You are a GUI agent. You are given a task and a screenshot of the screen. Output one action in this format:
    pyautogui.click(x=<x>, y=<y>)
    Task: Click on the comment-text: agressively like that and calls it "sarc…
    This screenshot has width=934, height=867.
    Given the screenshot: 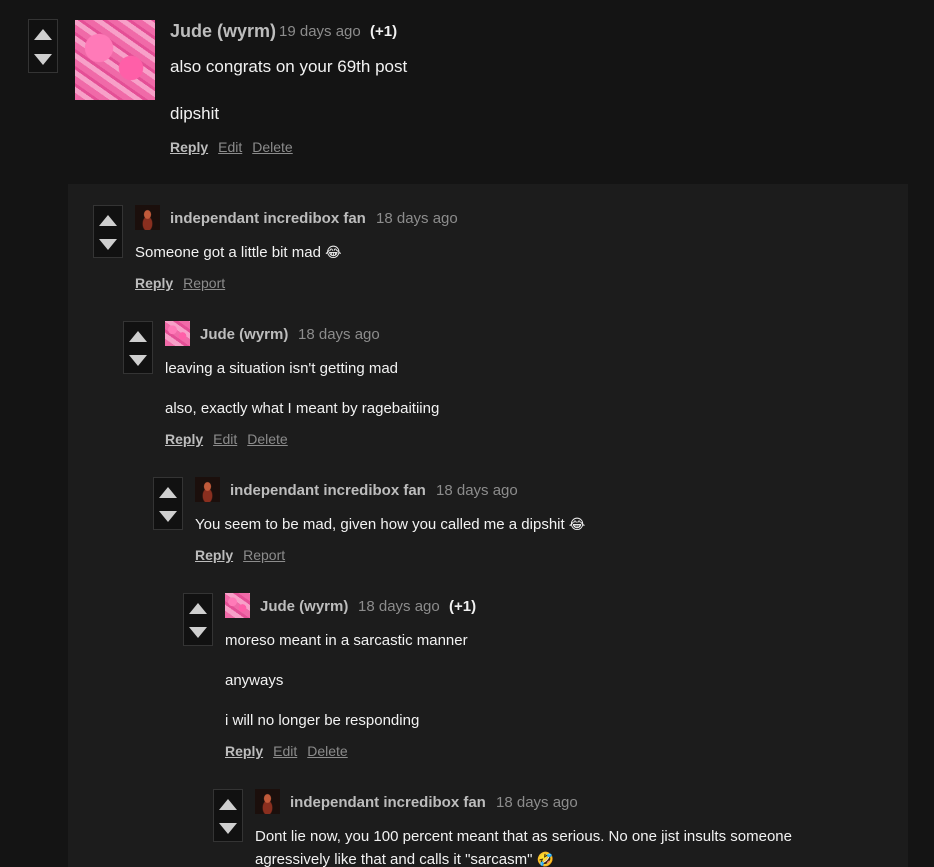 What is the action you would take?
    pyautogui.click(x=394, y=859)
    